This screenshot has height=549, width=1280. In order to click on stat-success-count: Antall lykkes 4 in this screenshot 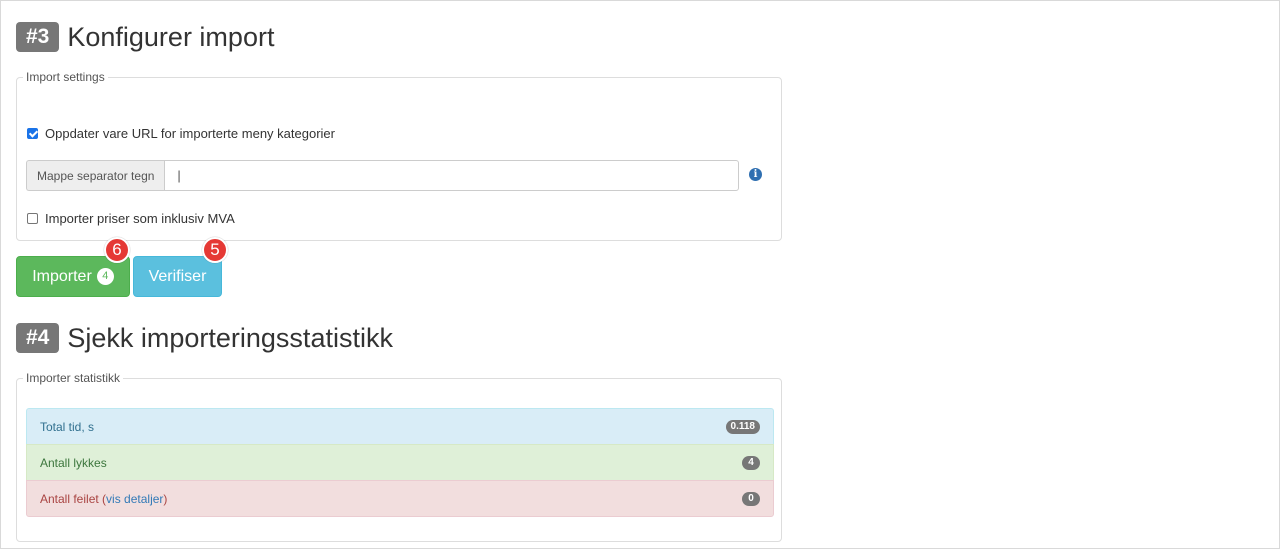, I will do `click(400, 462)`.